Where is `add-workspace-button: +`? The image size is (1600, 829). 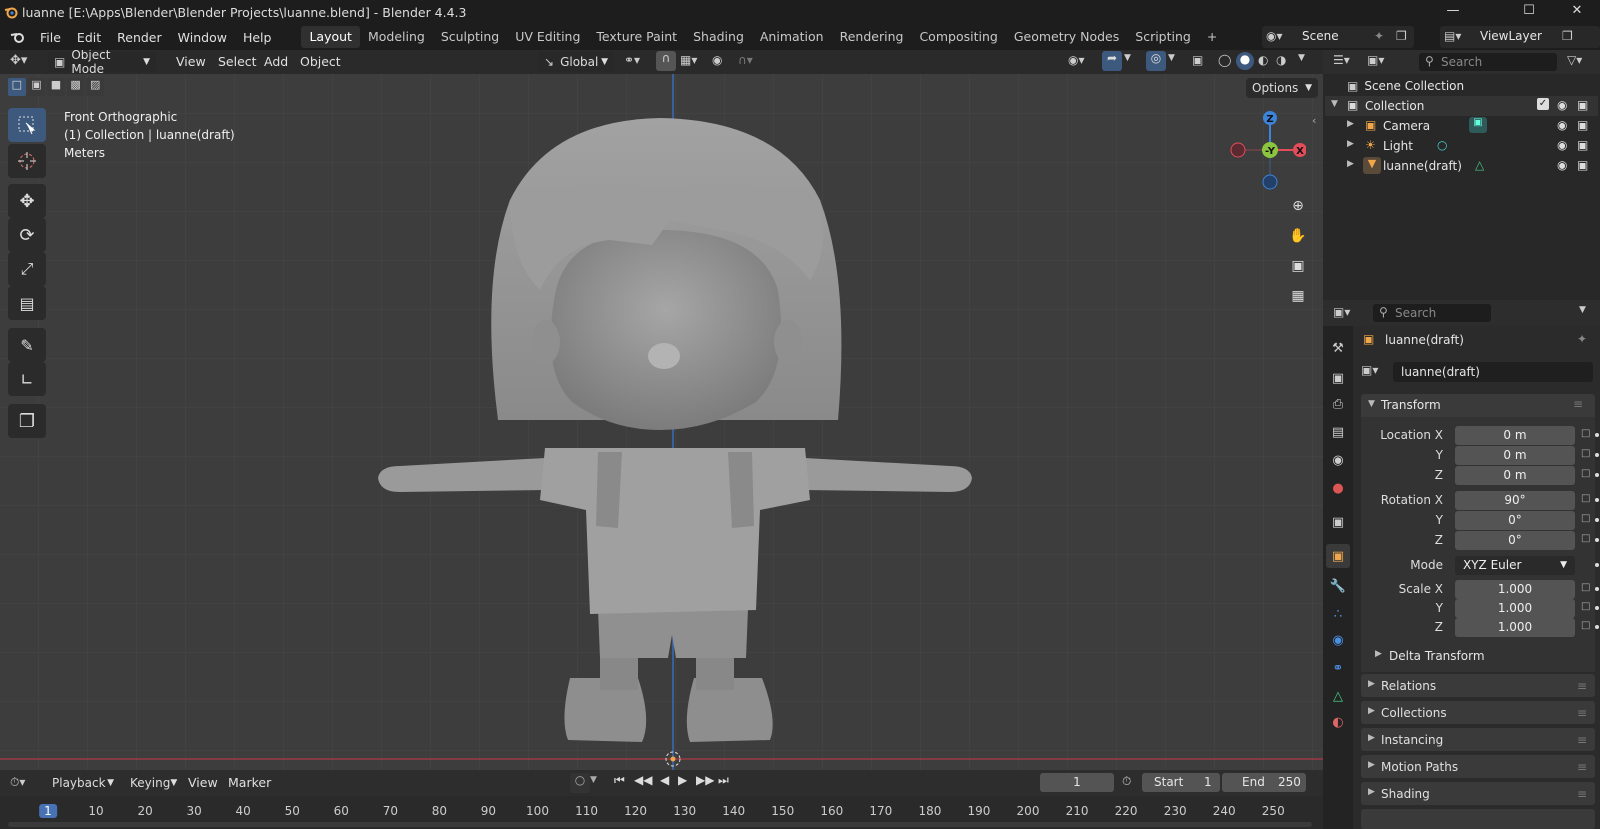 add-workspace-button: + is located at coordinates (1212, 37).